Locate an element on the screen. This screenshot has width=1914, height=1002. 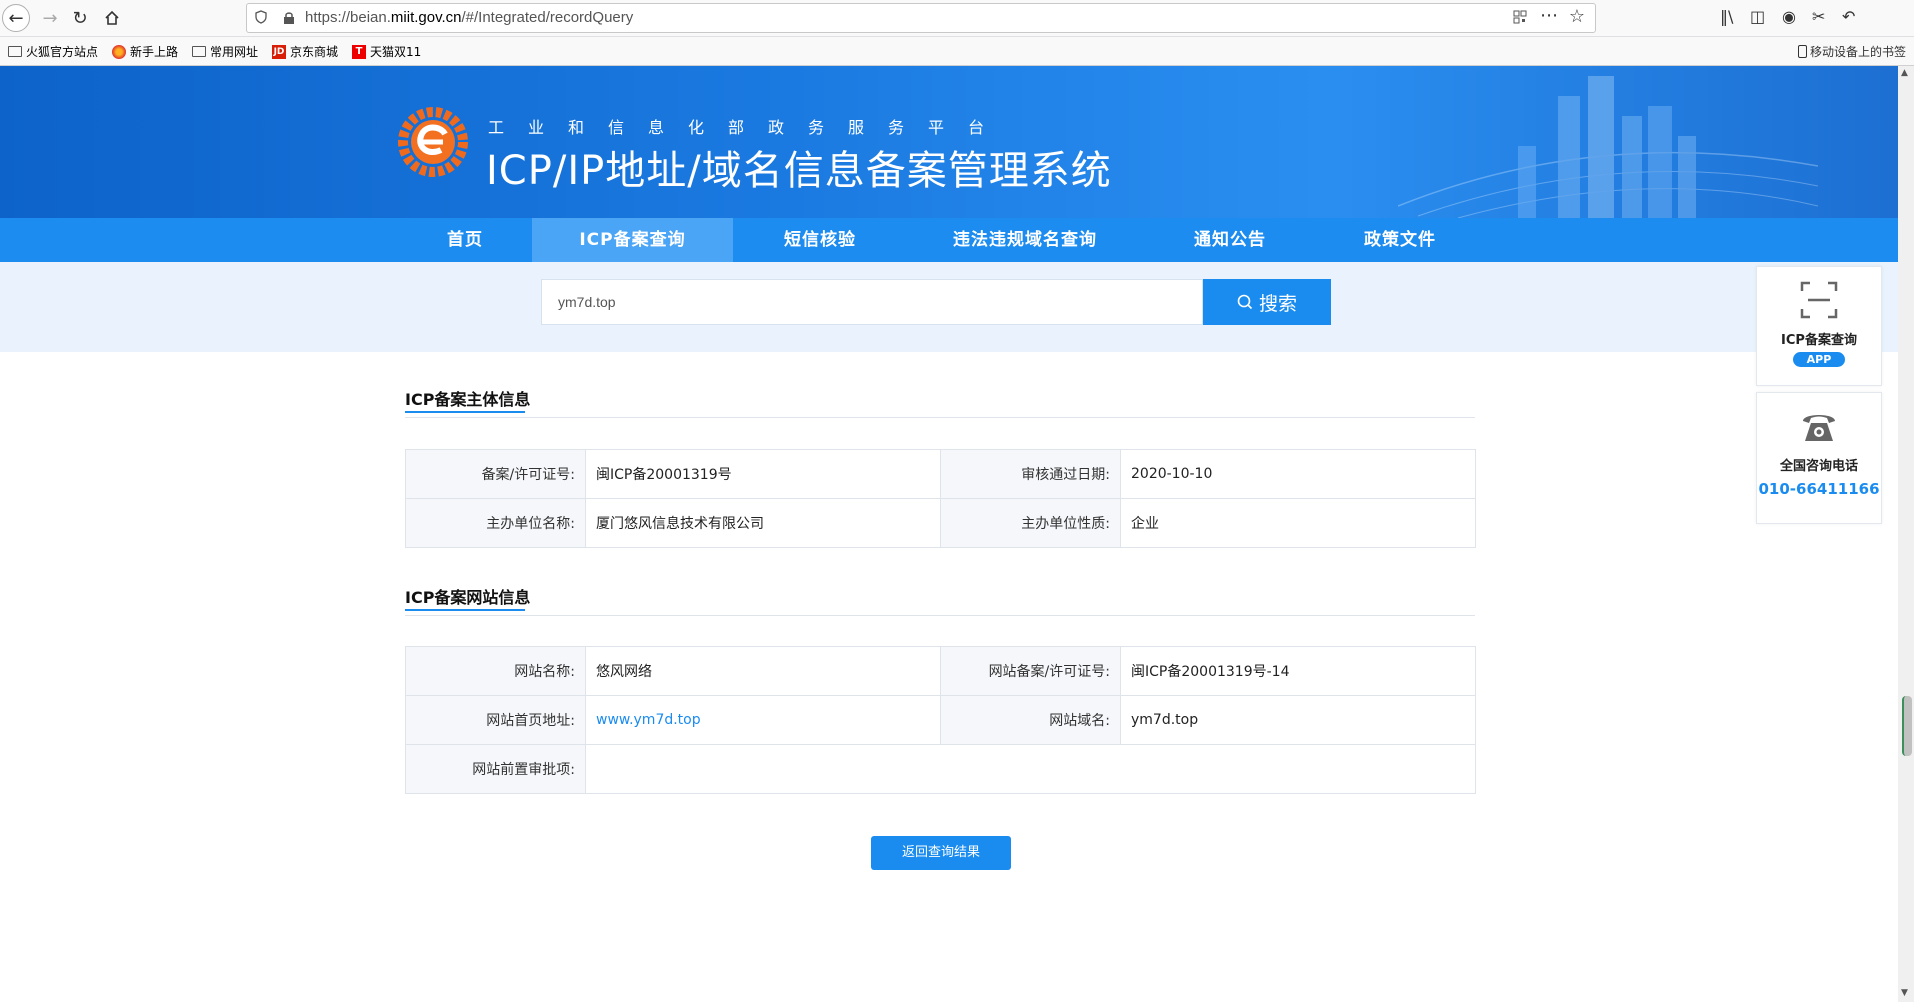
url-suffix: /#/Integrated/recordQuery is located at coordinates (547, 17).